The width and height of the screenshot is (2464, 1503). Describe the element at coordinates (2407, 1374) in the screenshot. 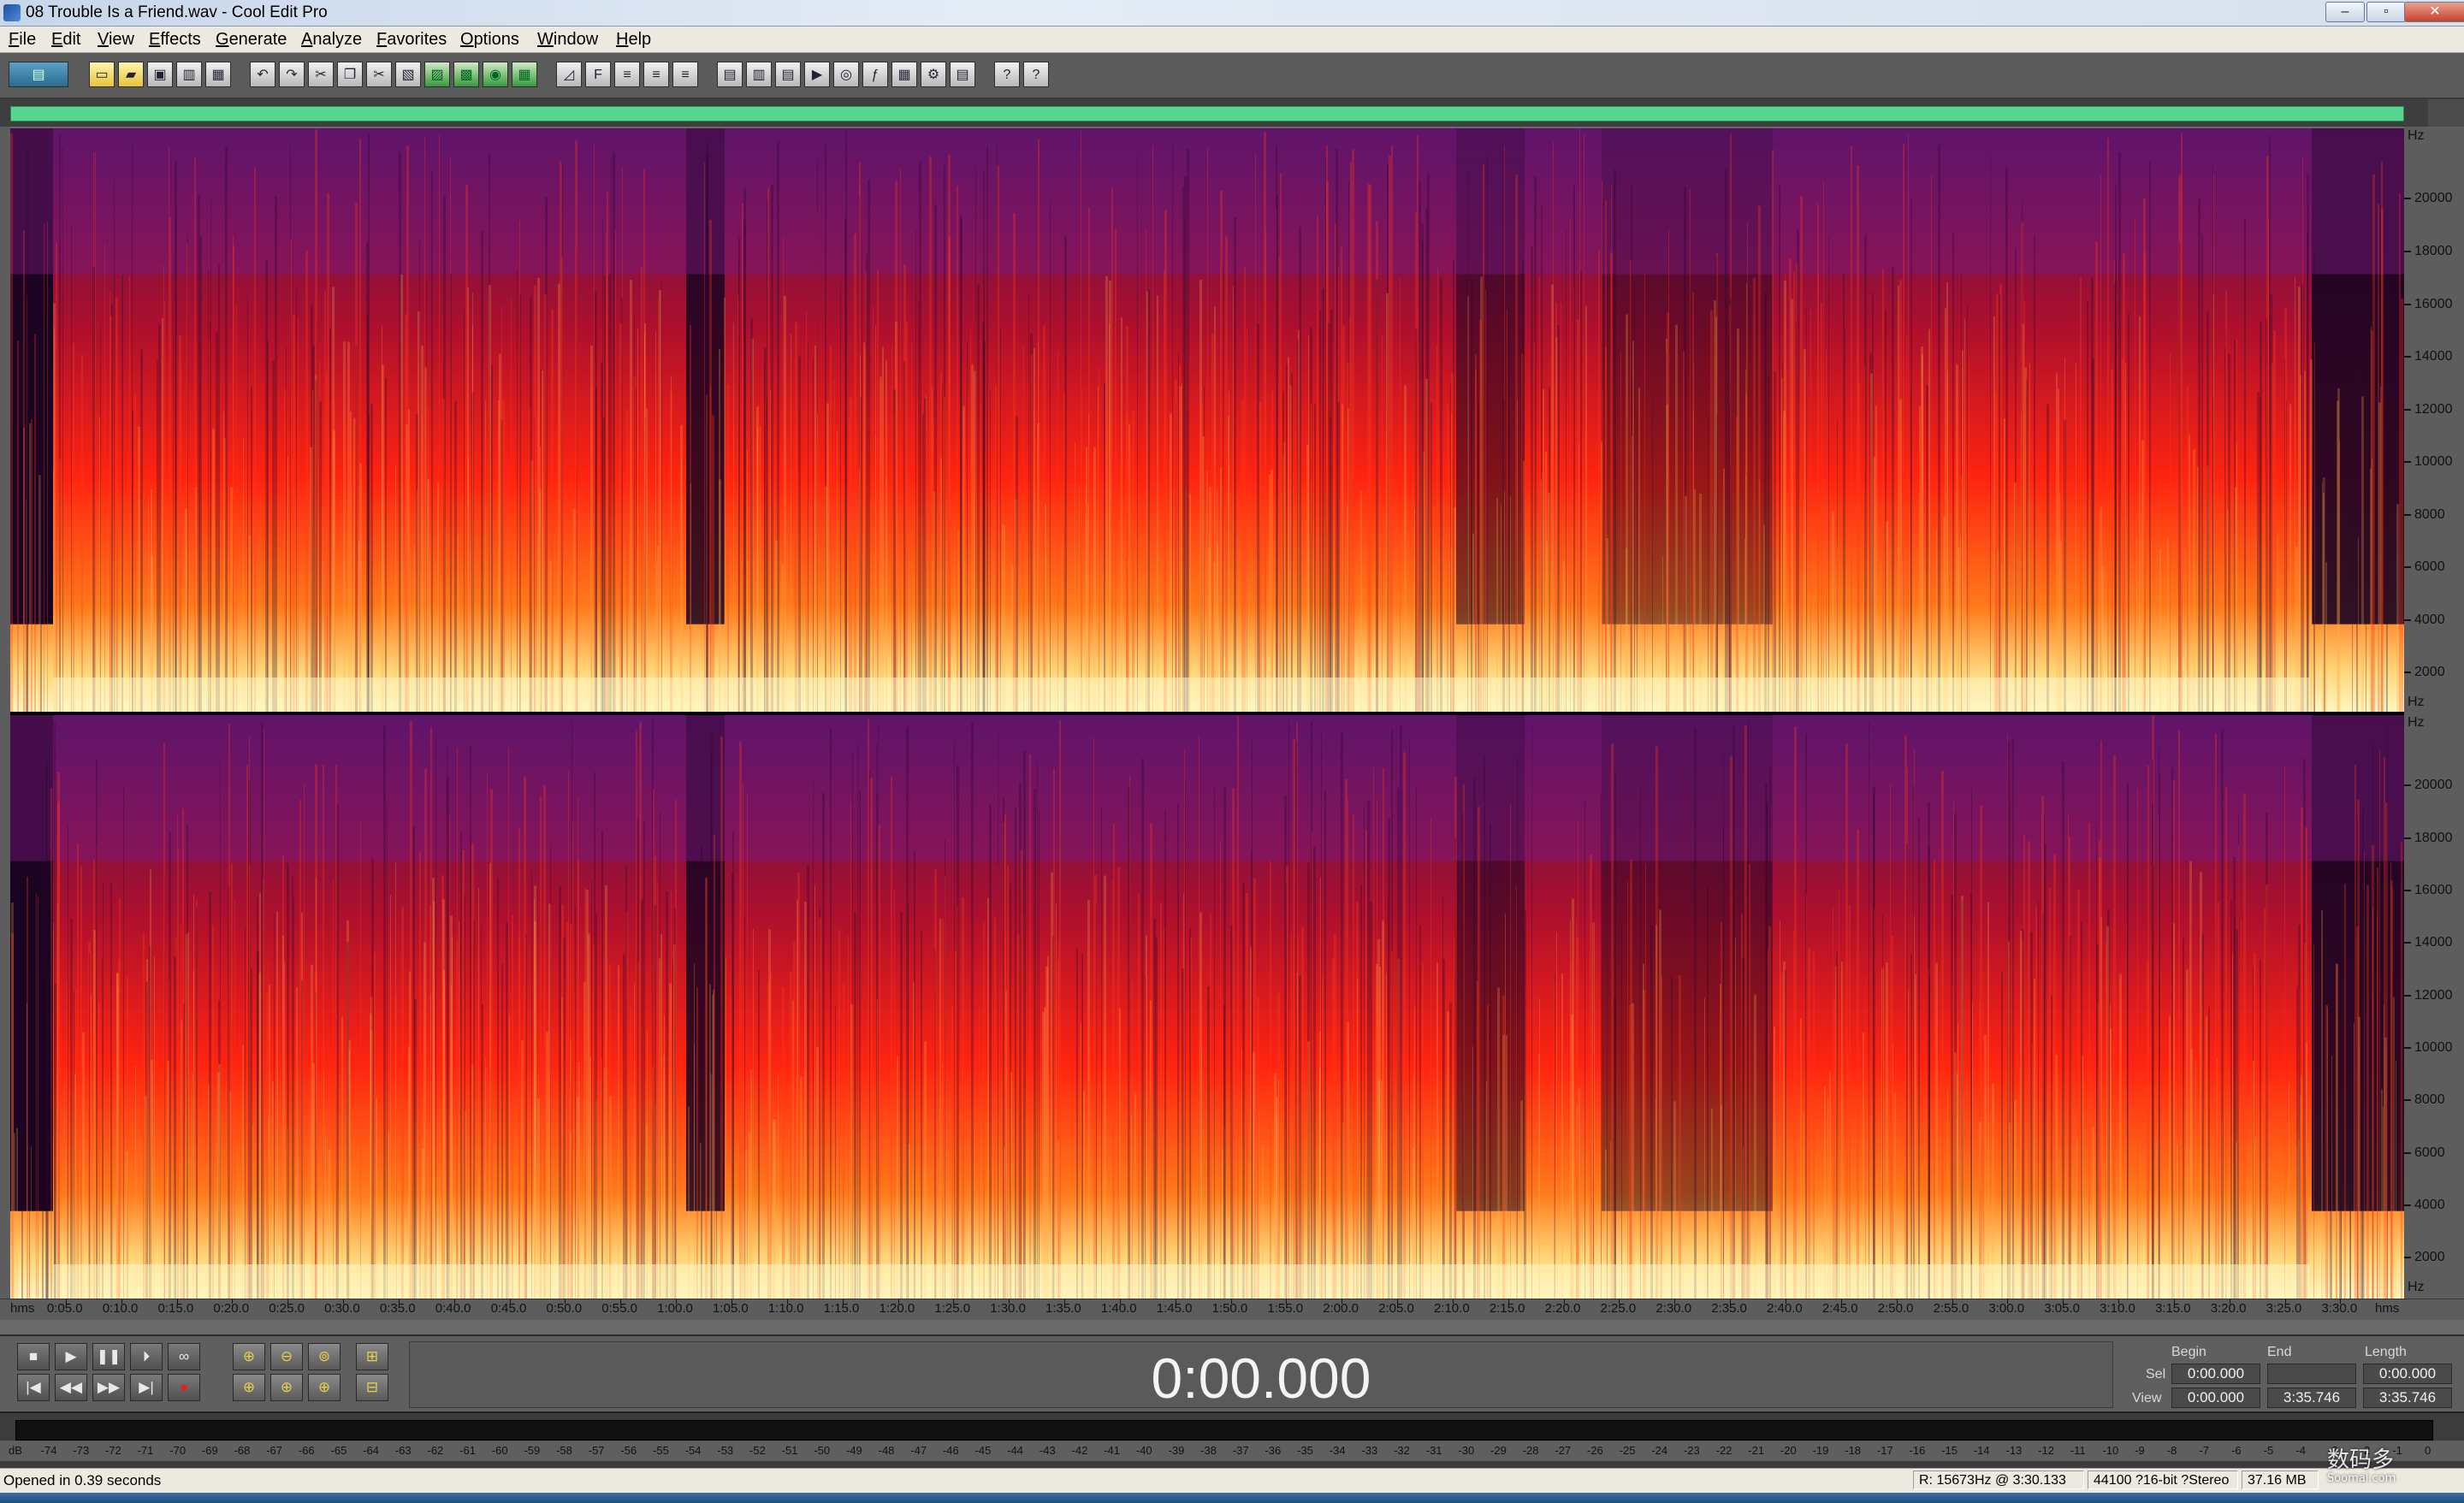

I see `sel-length-field: 0:00.000` at that location.